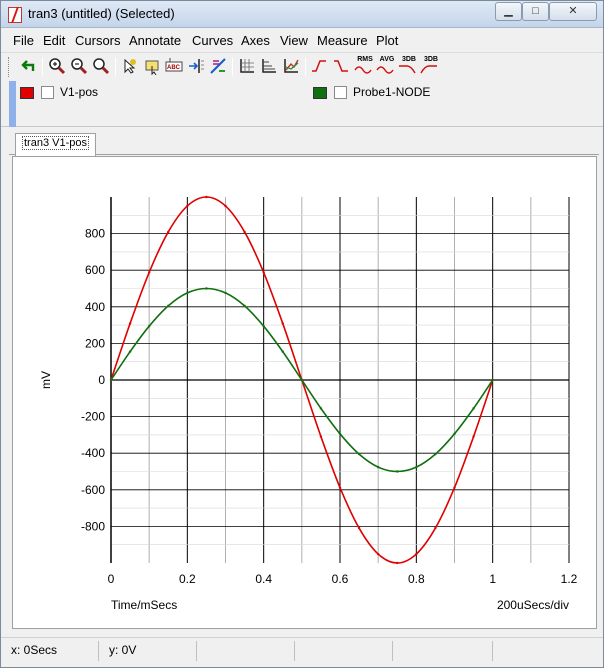 The image size is (604, 668). What do you see at coordinates (93, 453) in the screenshot?
I see `y-tick-label: -400` at bounding box center [93, 453].